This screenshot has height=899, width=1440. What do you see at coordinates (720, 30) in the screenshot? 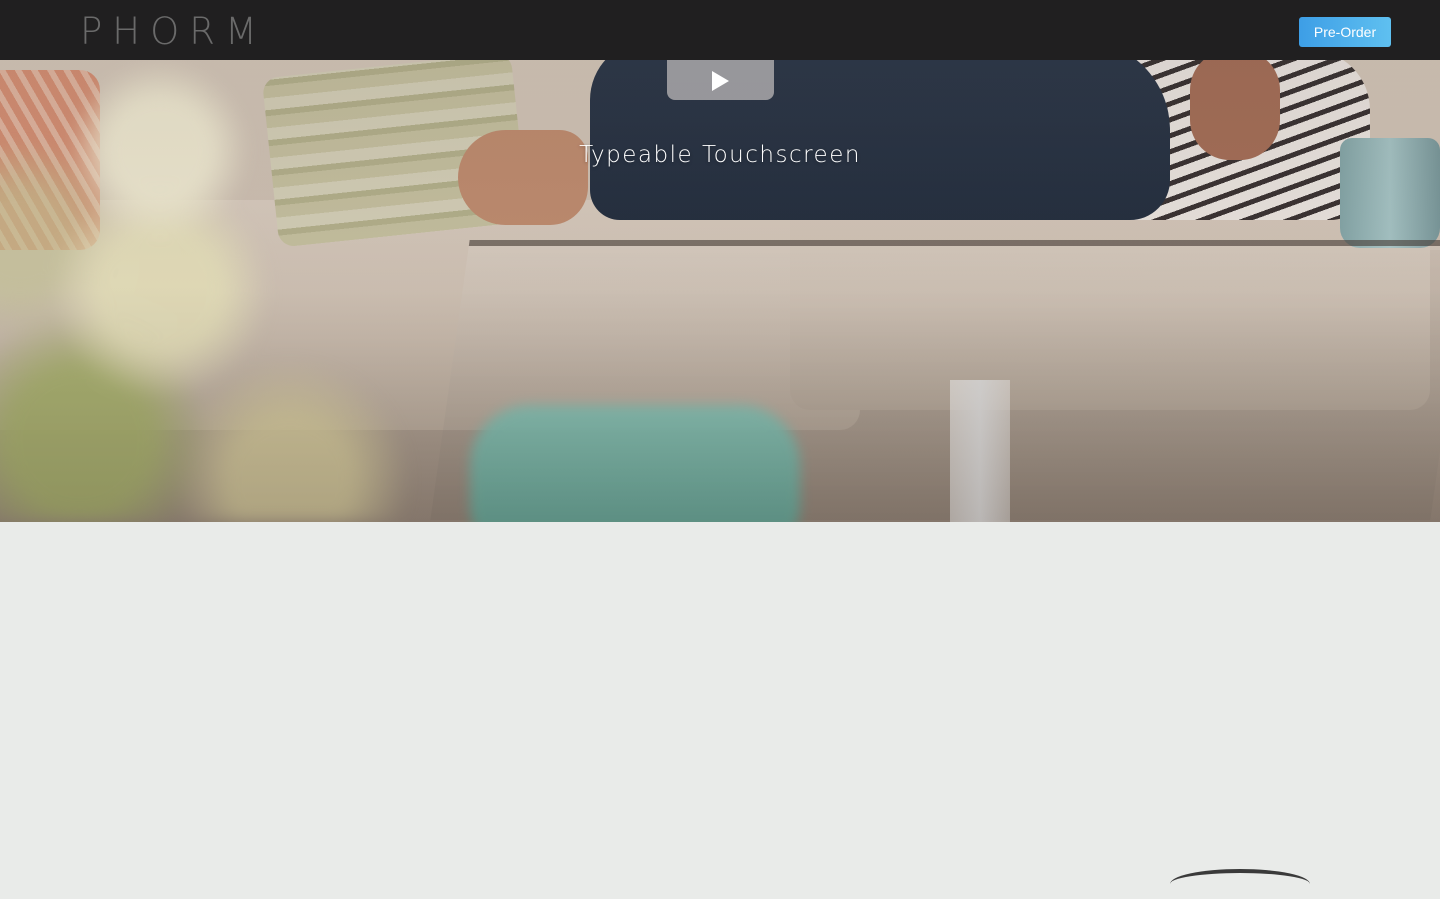
I see `top-navigation-bar: PHORM Pre-Order` at bounding box center [720, 30].